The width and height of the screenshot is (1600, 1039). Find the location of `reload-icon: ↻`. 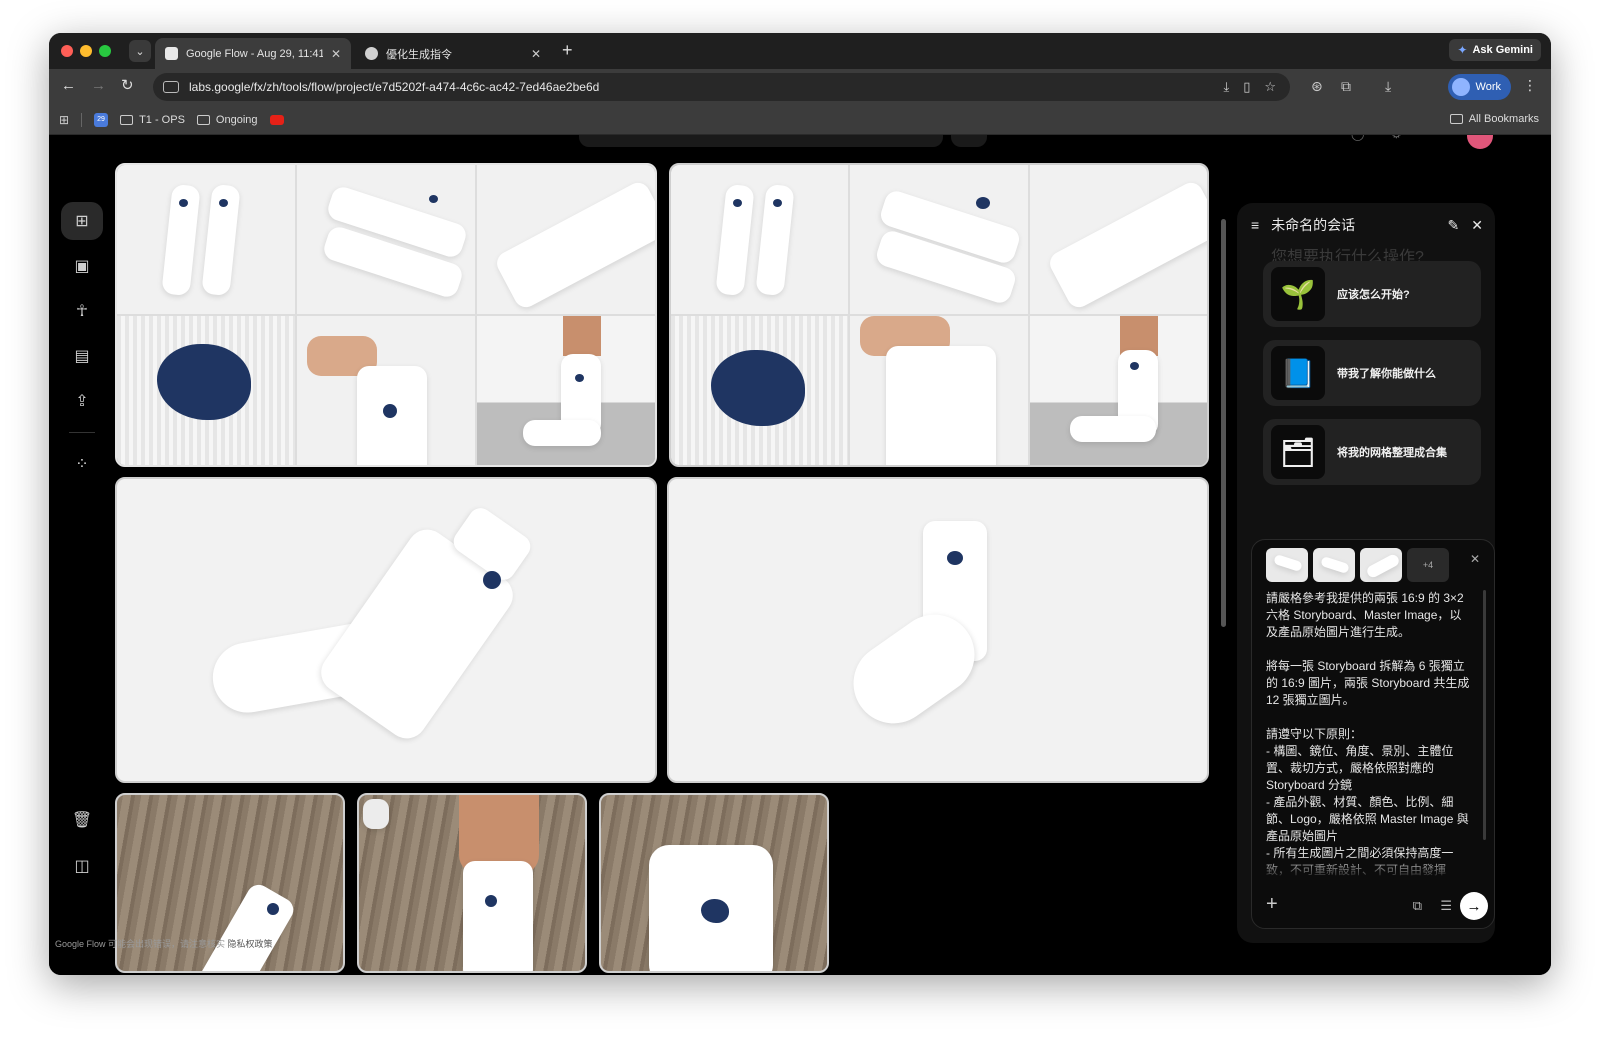

reload-icon: ↻ is located at coordinates (127, 86).